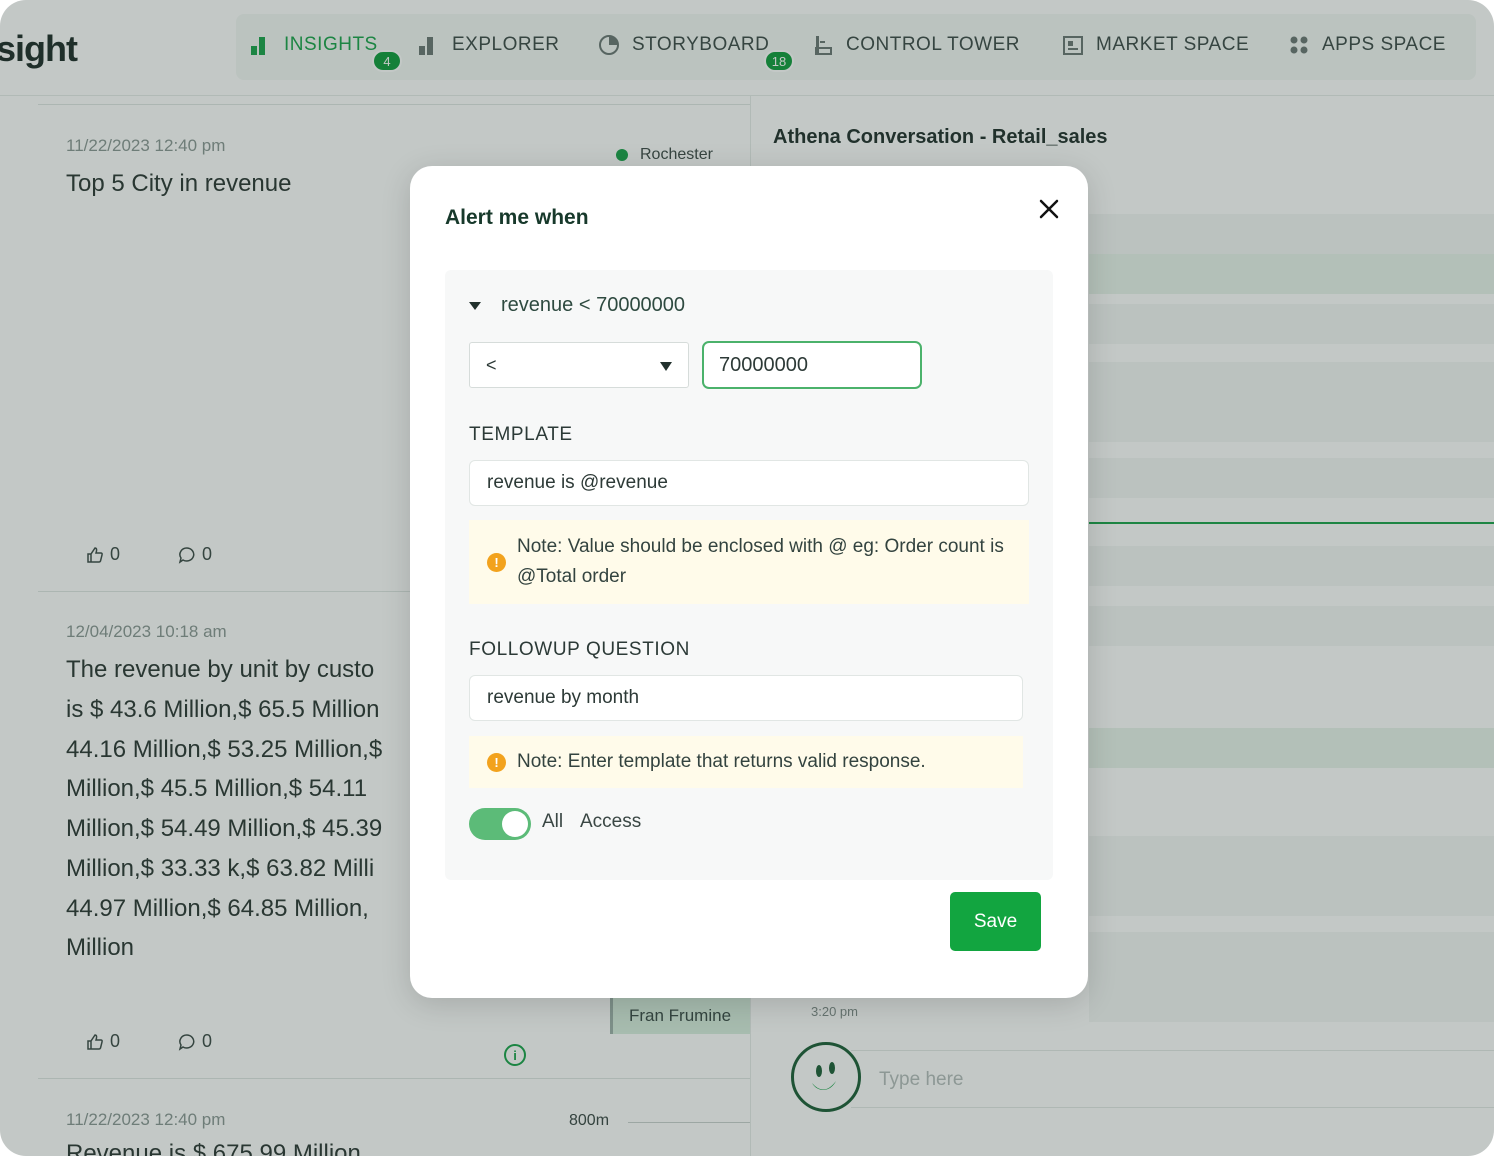 The width and height of the screenshot is (1494, 1156). Describe the element at coordinates (593, 305) in the screenshot. I see `condition-summary: revenue < 70000000` at that location.